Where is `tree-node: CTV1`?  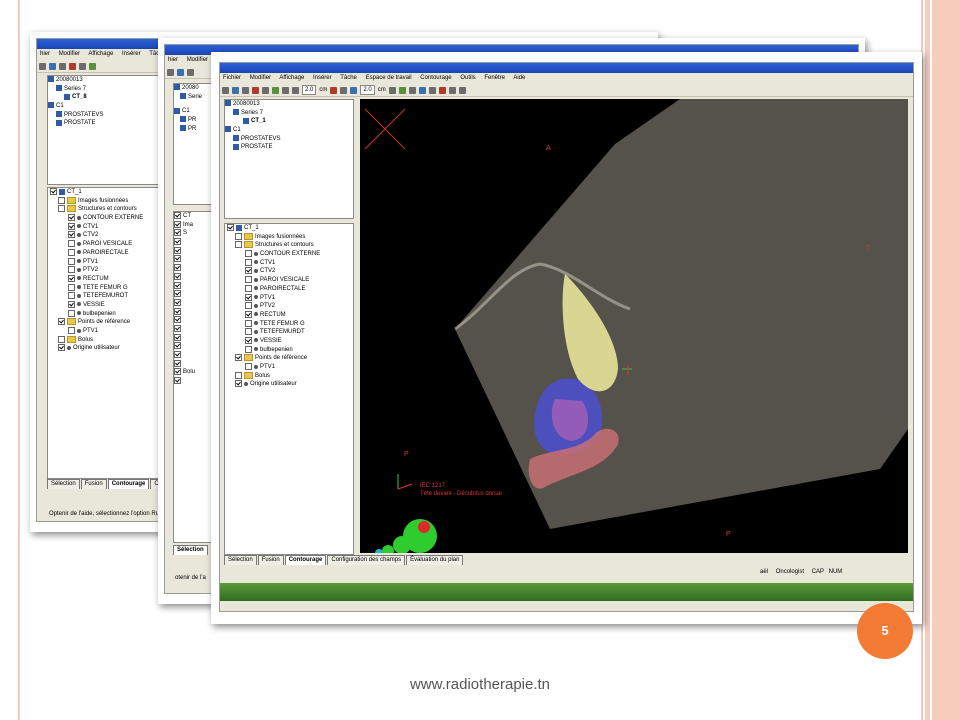 tree-node: CTV1 is located at coordinates (108, 227).